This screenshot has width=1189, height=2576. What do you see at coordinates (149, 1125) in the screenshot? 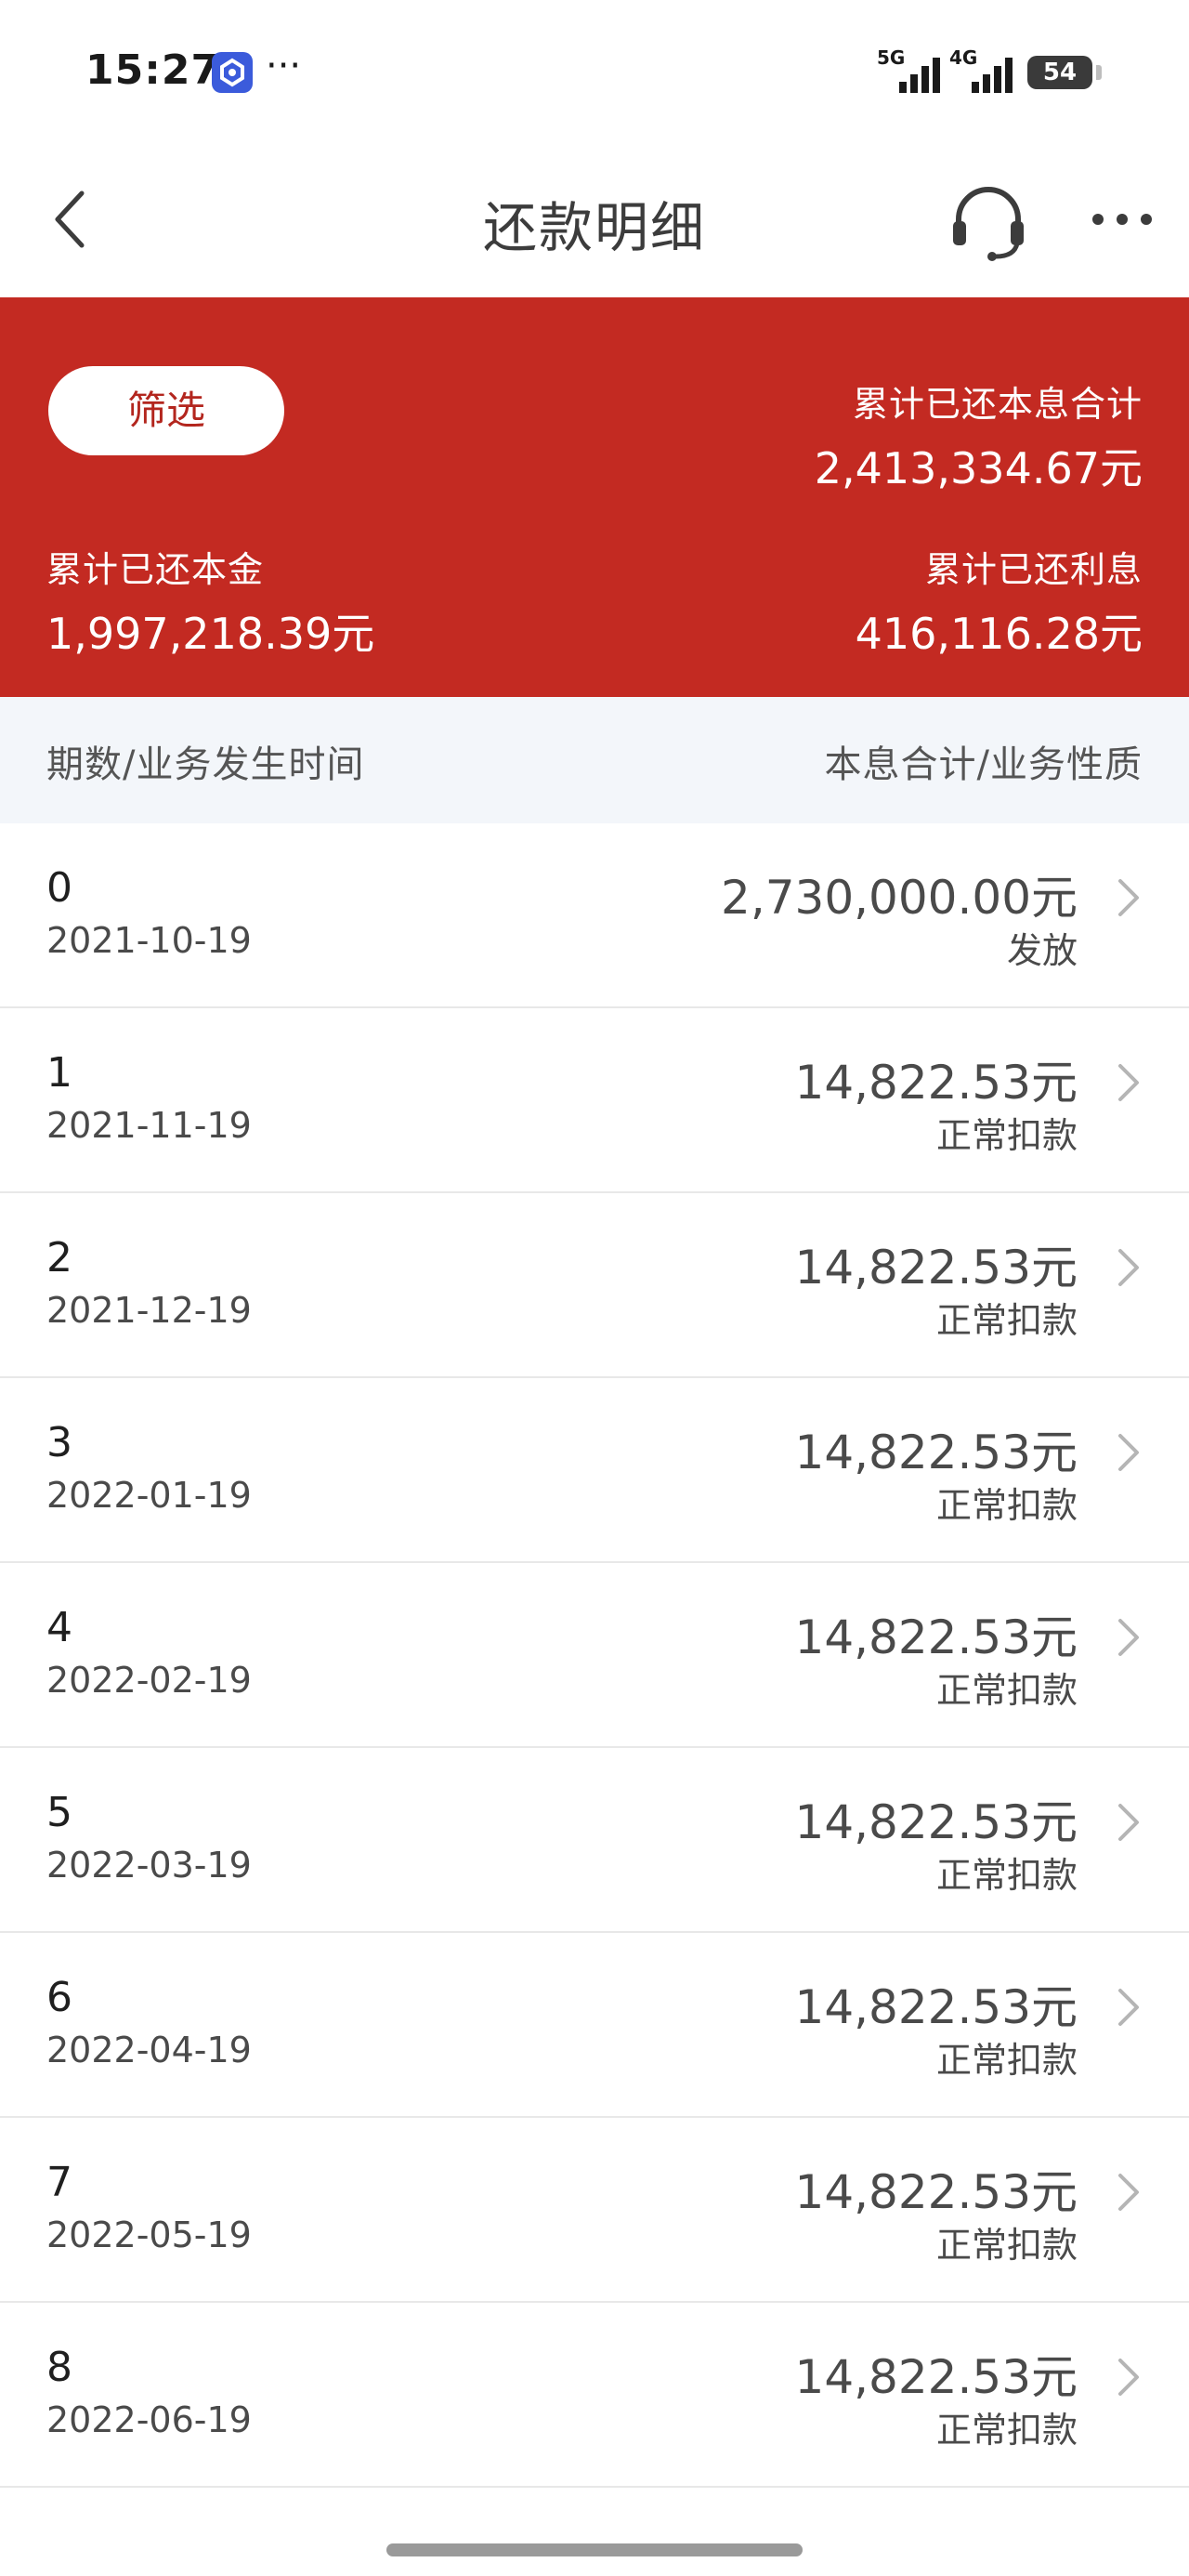
I see `row-date: 2021-11-19` at bounding box center [149, 1125].